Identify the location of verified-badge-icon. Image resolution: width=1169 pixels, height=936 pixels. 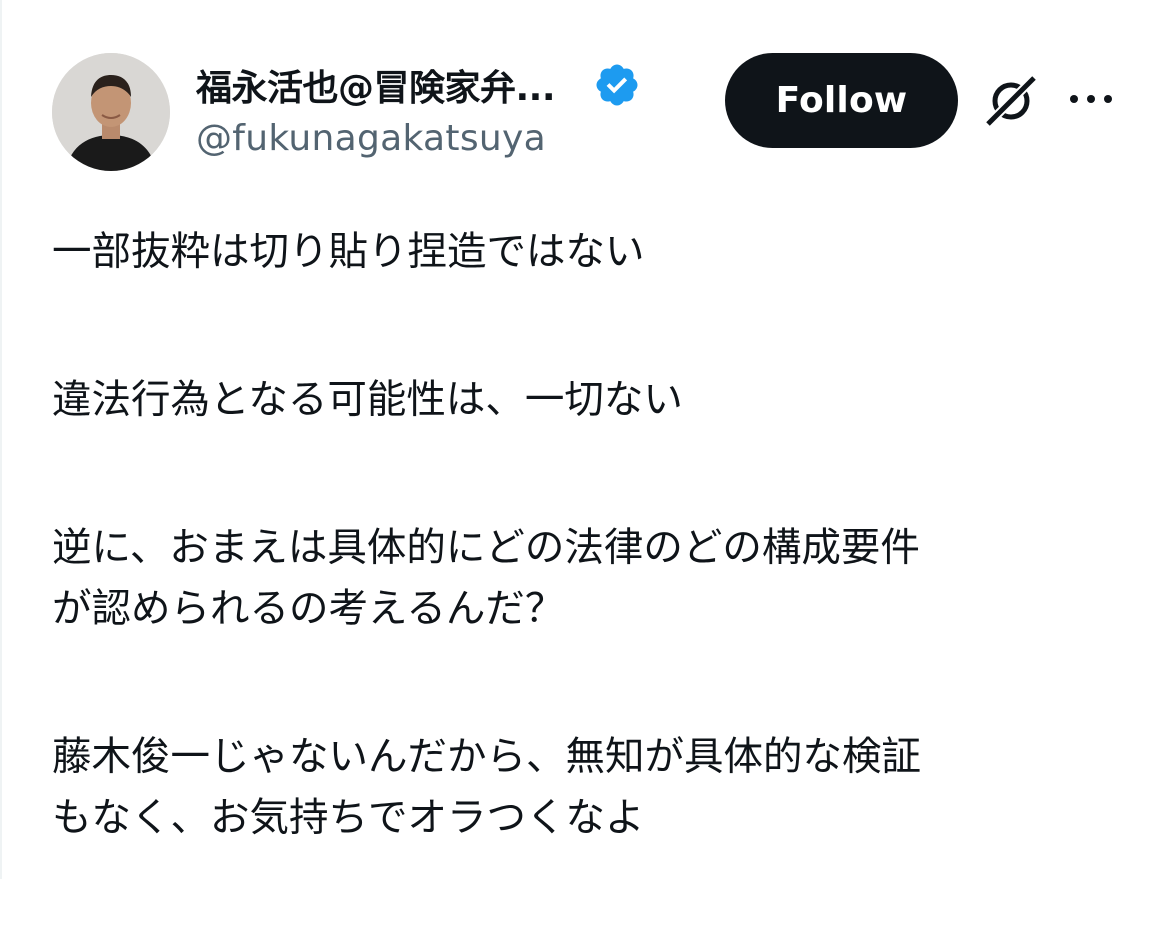
(617, 85).